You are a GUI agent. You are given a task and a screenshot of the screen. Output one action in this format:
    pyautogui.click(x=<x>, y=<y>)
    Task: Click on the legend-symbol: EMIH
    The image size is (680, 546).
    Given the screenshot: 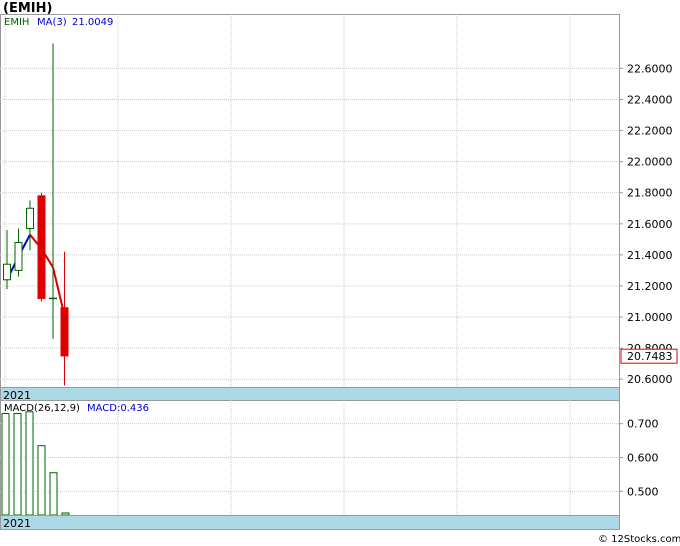 What is the action you would take?
    pyautogui.click(x=16, y=22)
    